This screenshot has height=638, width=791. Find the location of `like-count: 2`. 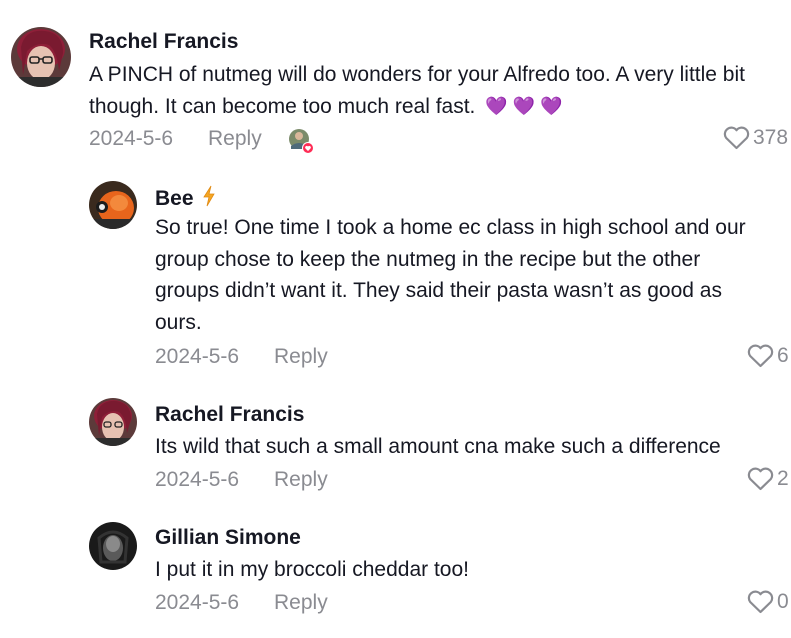

like-count: 2 is located at coordinates (783, 478).